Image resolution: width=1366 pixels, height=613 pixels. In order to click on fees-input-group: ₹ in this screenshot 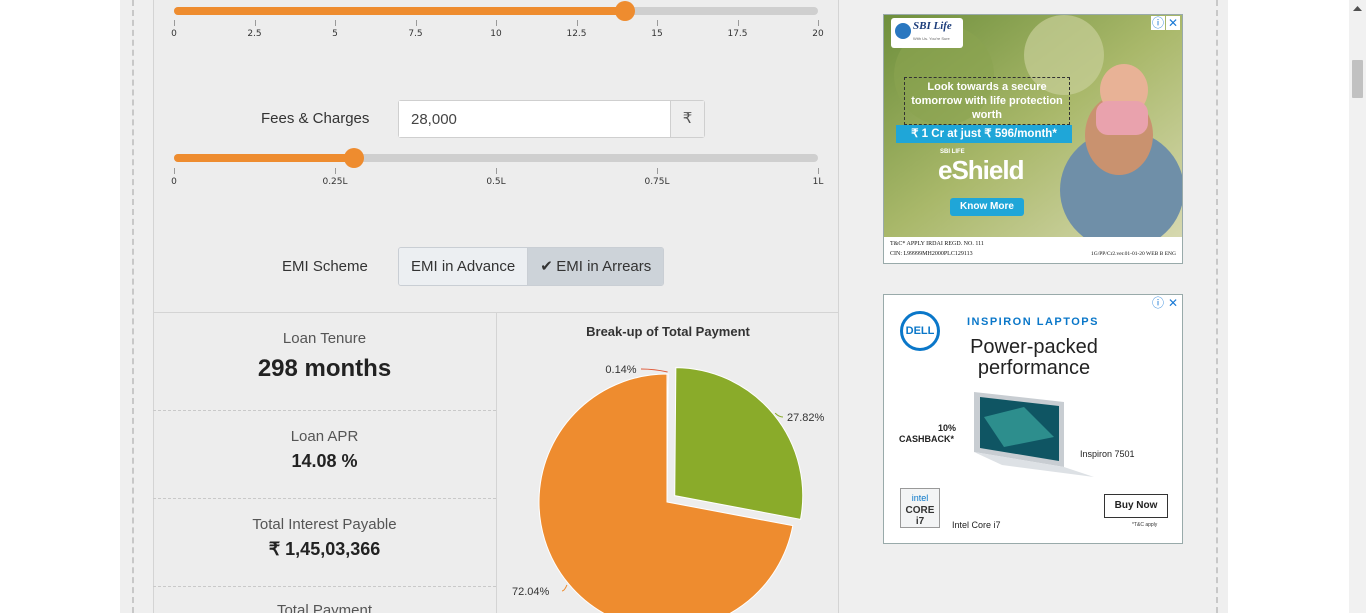, I will do `click(551, 119)`.